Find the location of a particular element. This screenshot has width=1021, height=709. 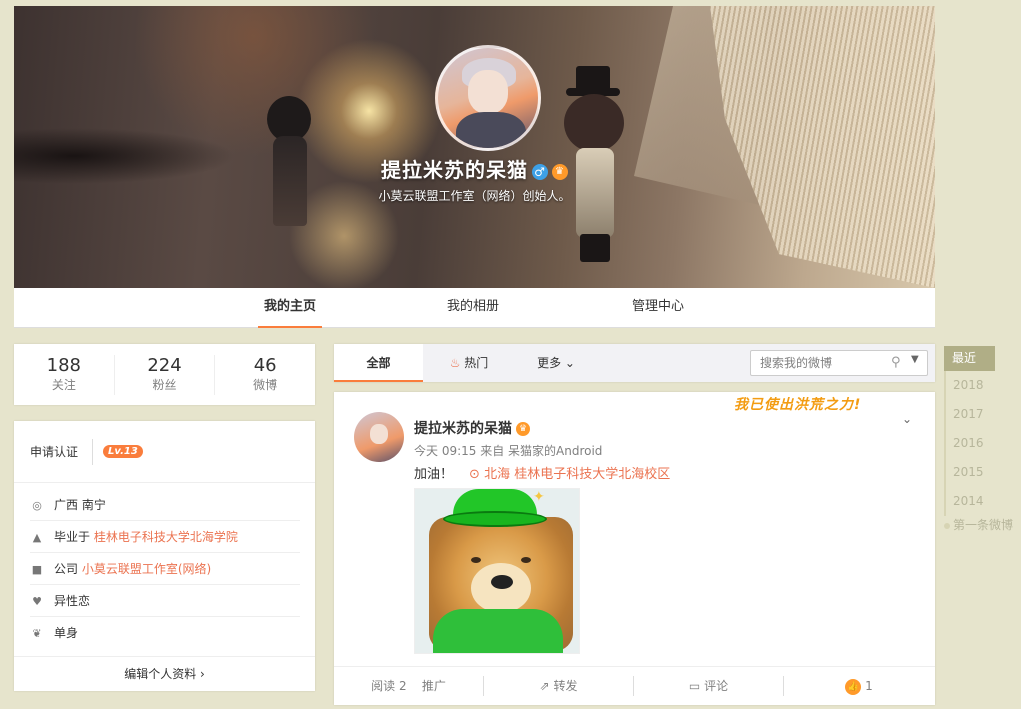

post-author-name: 提拉米苏的呆猫 is located at coordinates (463, 429).